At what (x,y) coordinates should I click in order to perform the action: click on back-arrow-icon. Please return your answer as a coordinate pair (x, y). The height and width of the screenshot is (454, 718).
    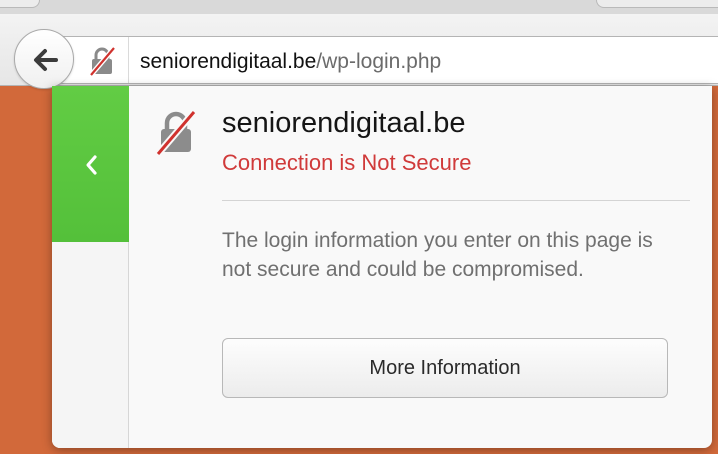
    Looking at the image, I should click on (46, 60).